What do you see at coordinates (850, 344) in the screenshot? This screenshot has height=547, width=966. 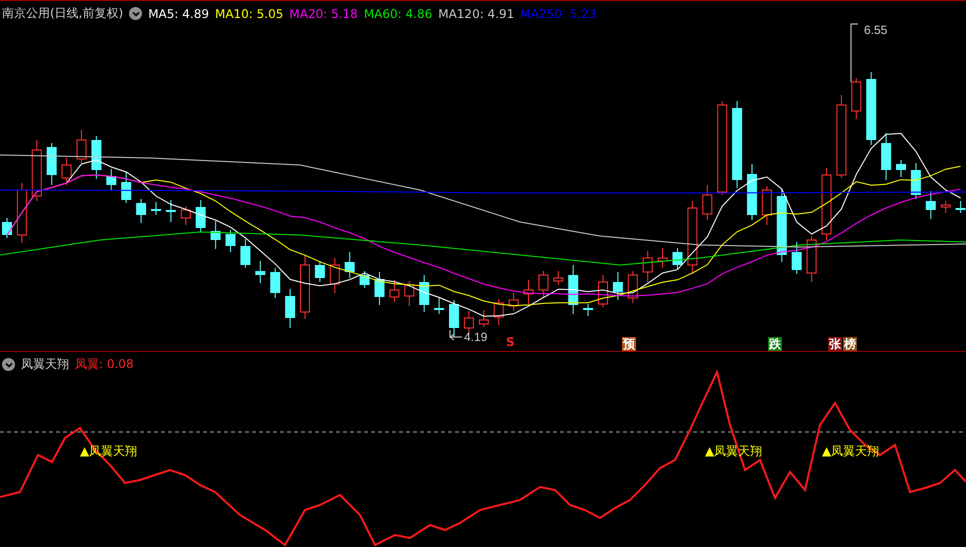 I see `signal-badge: 榜` at bounding box center [850, 344].